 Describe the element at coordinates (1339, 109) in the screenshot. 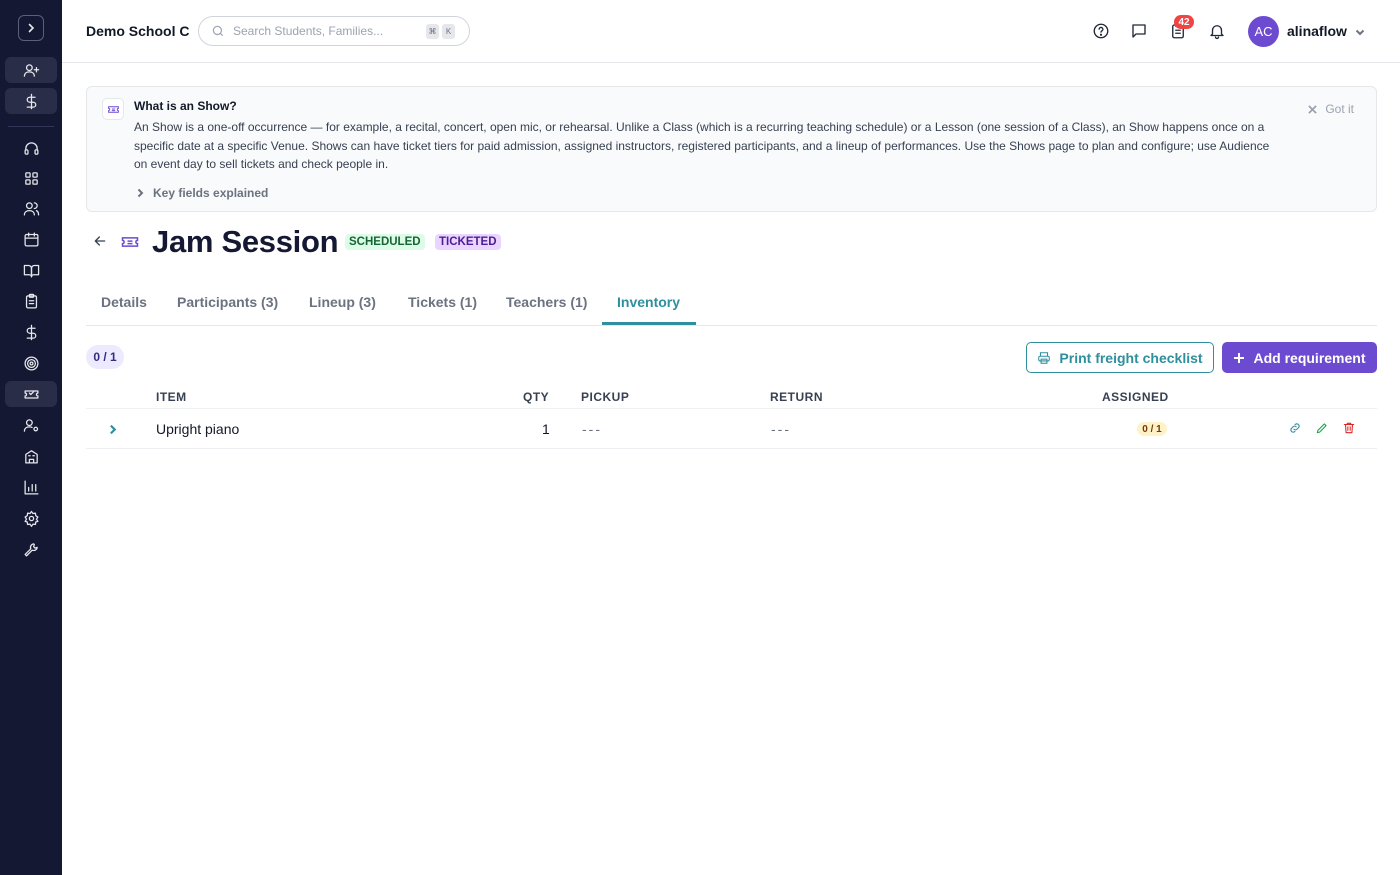

I see `dismiss-label: Got it` at that location.